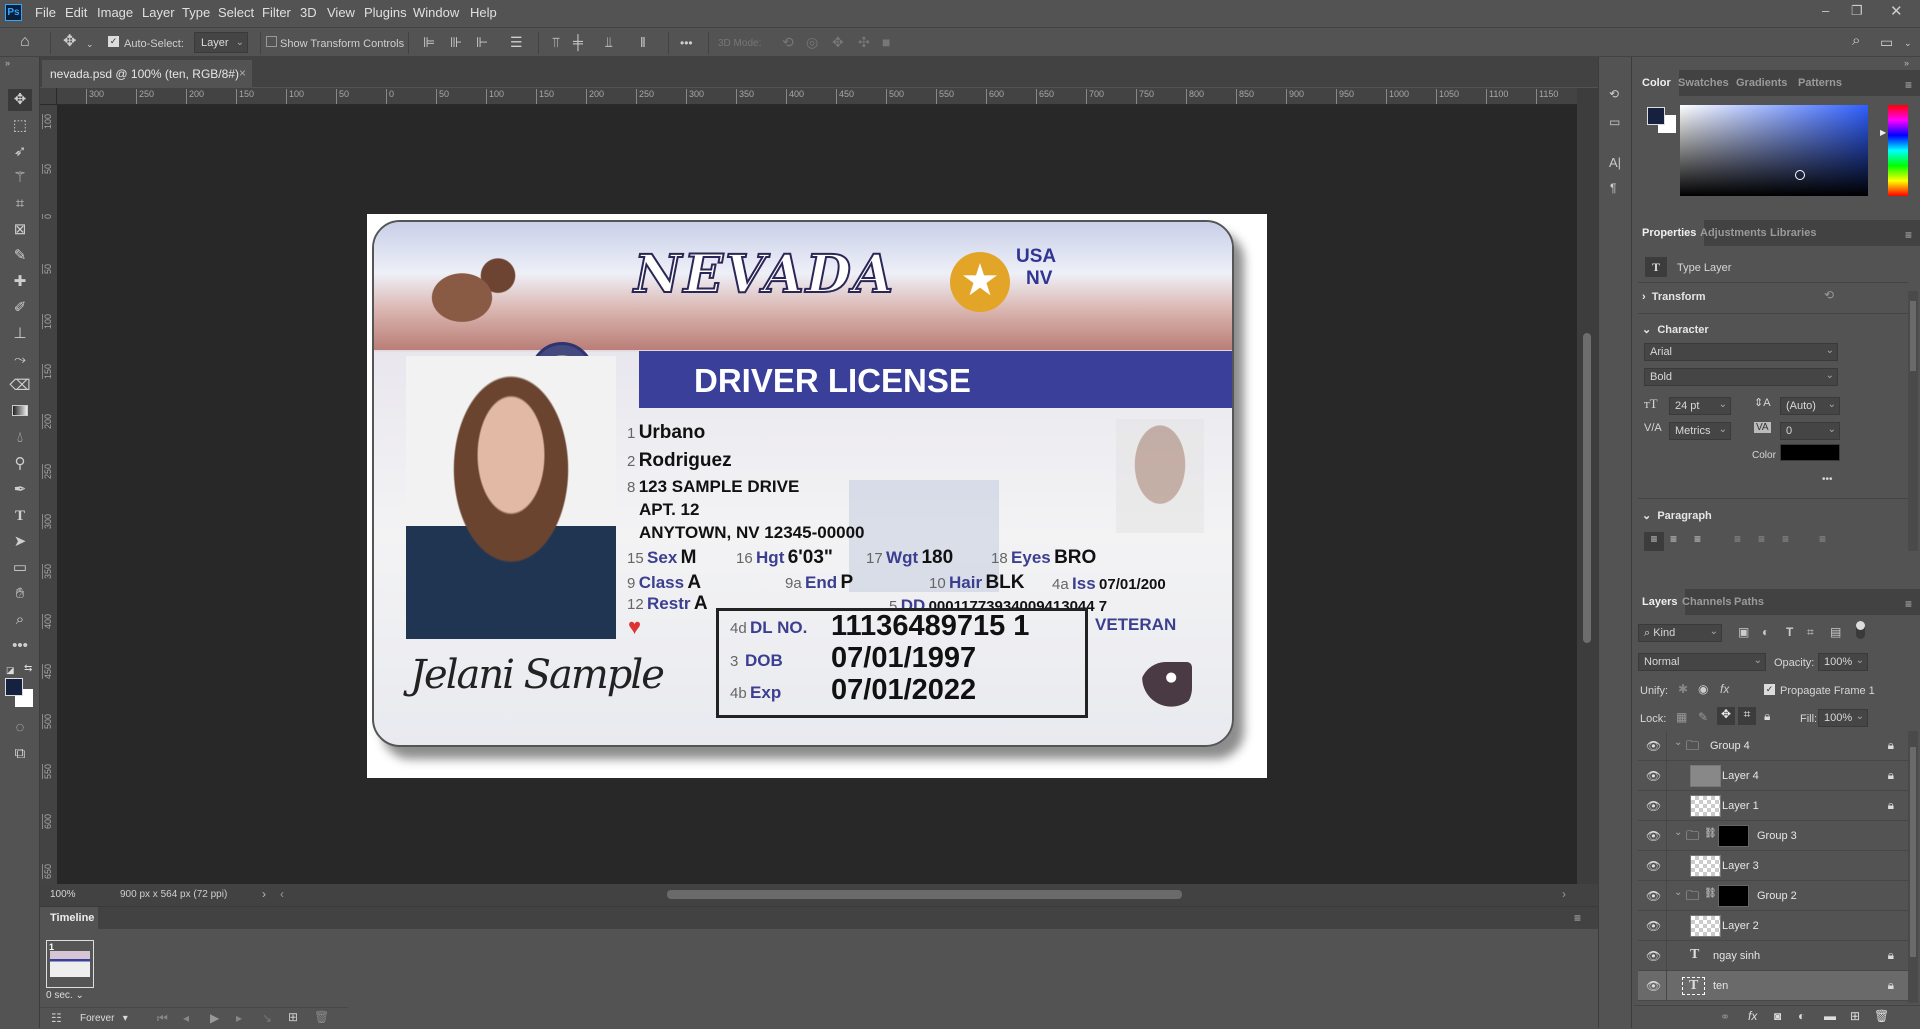  I want to click on lock-transparency-icon: ▦, so click(1681, 717).